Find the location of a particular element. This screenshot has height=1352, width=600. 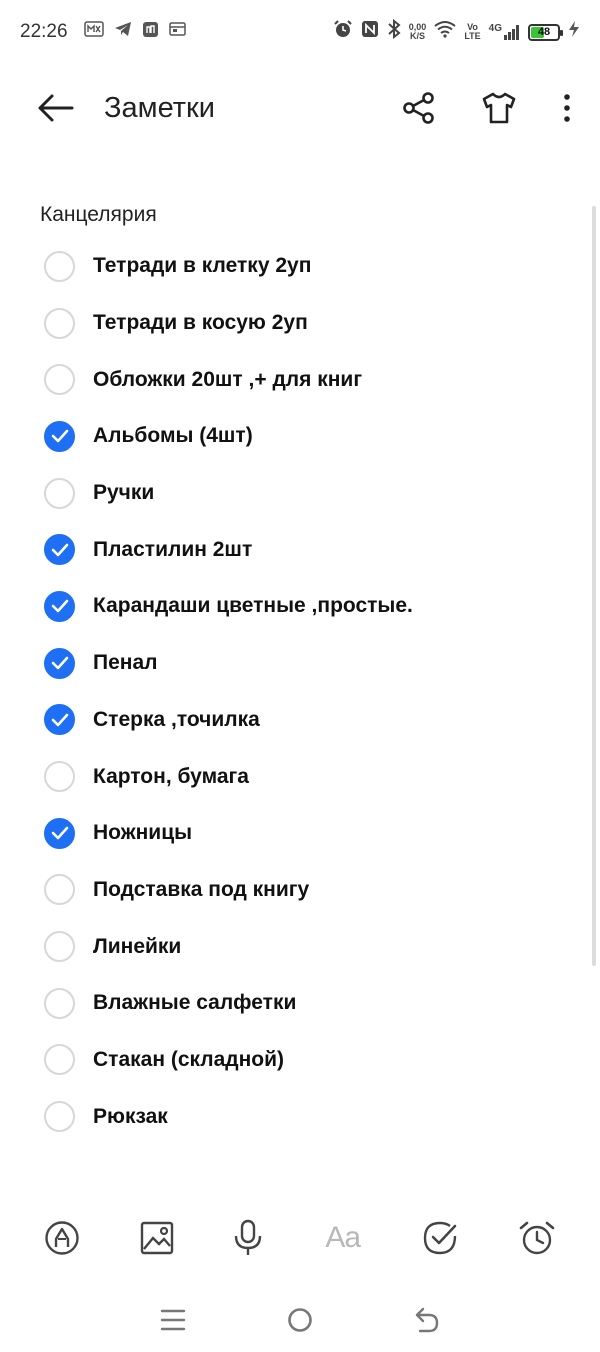

list-item: Пенал is located at coordinates (300, 663).